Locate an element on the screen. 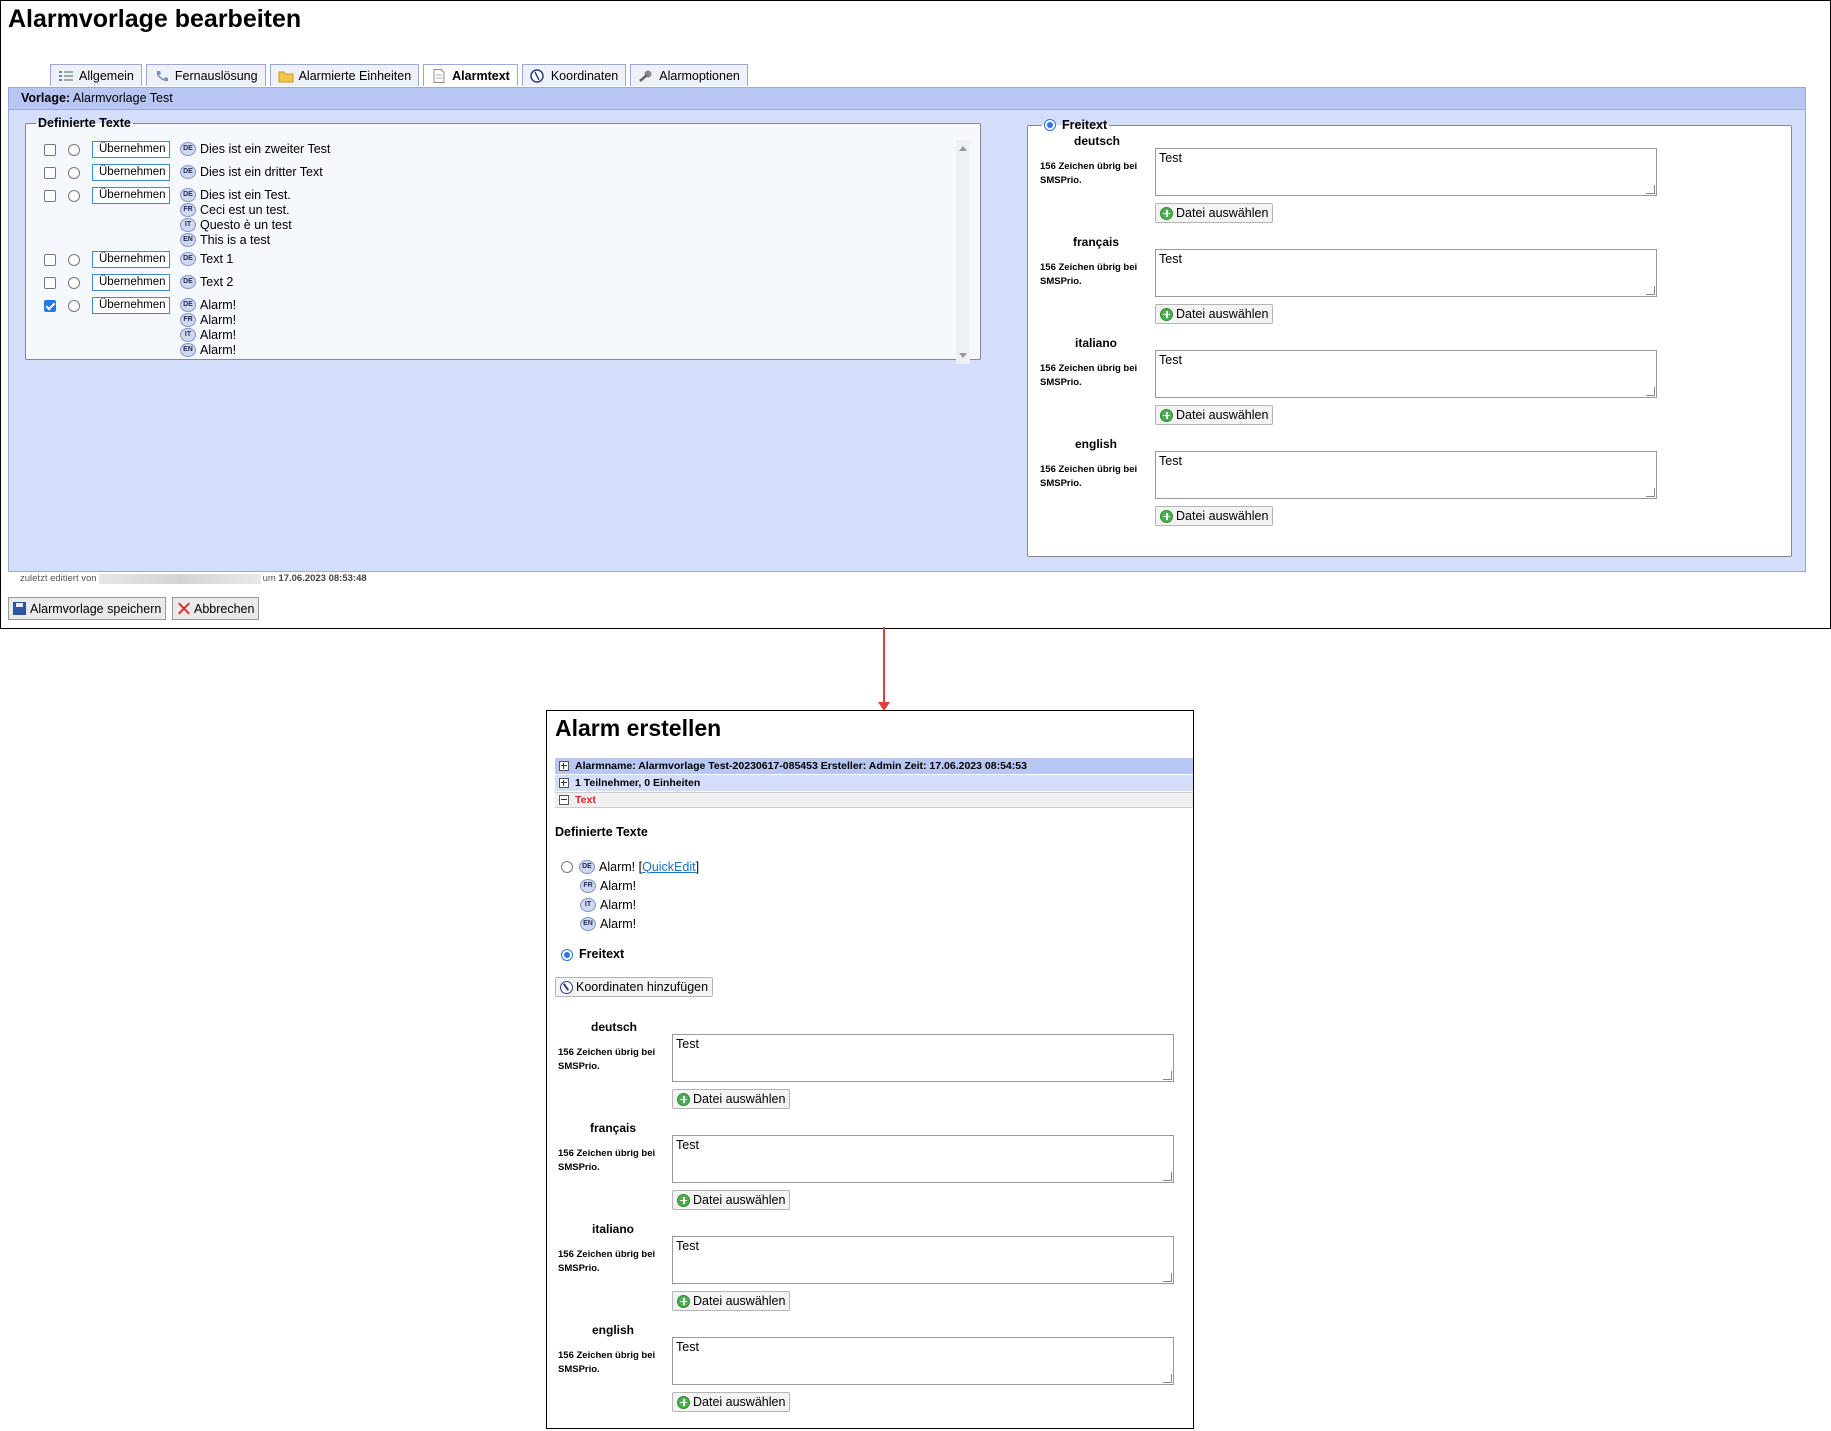 The width and height of the screenshot is (1831, 1431). defined-text-line: FR Alarm! is located at coordinates (630, 885).